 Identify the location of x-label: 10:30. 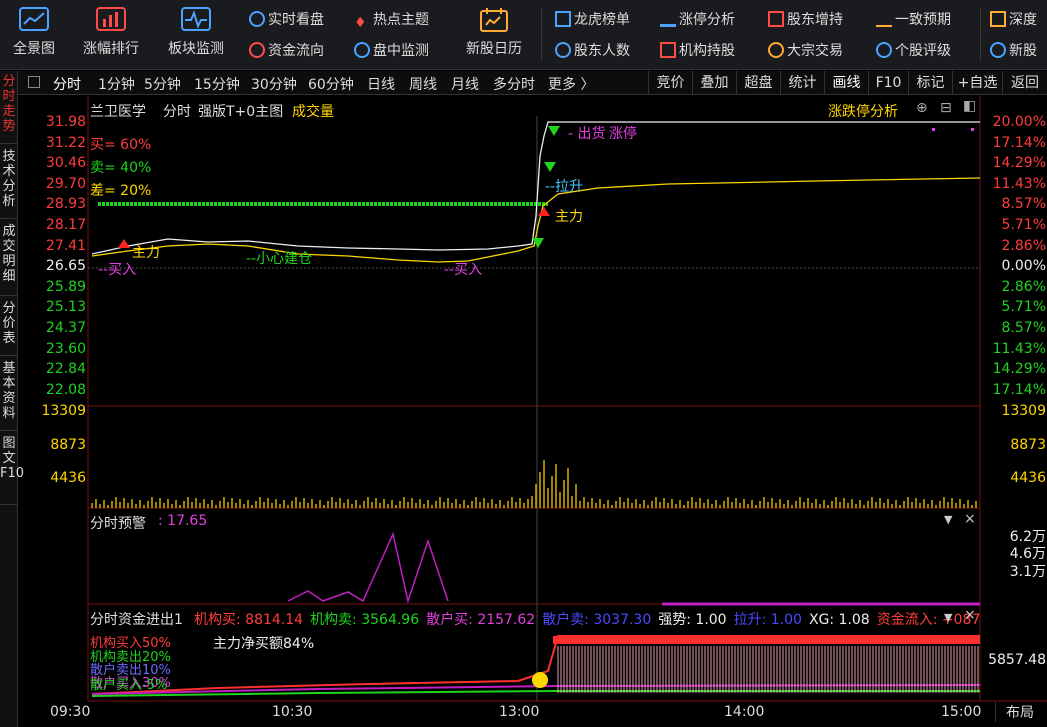
(292, 712).